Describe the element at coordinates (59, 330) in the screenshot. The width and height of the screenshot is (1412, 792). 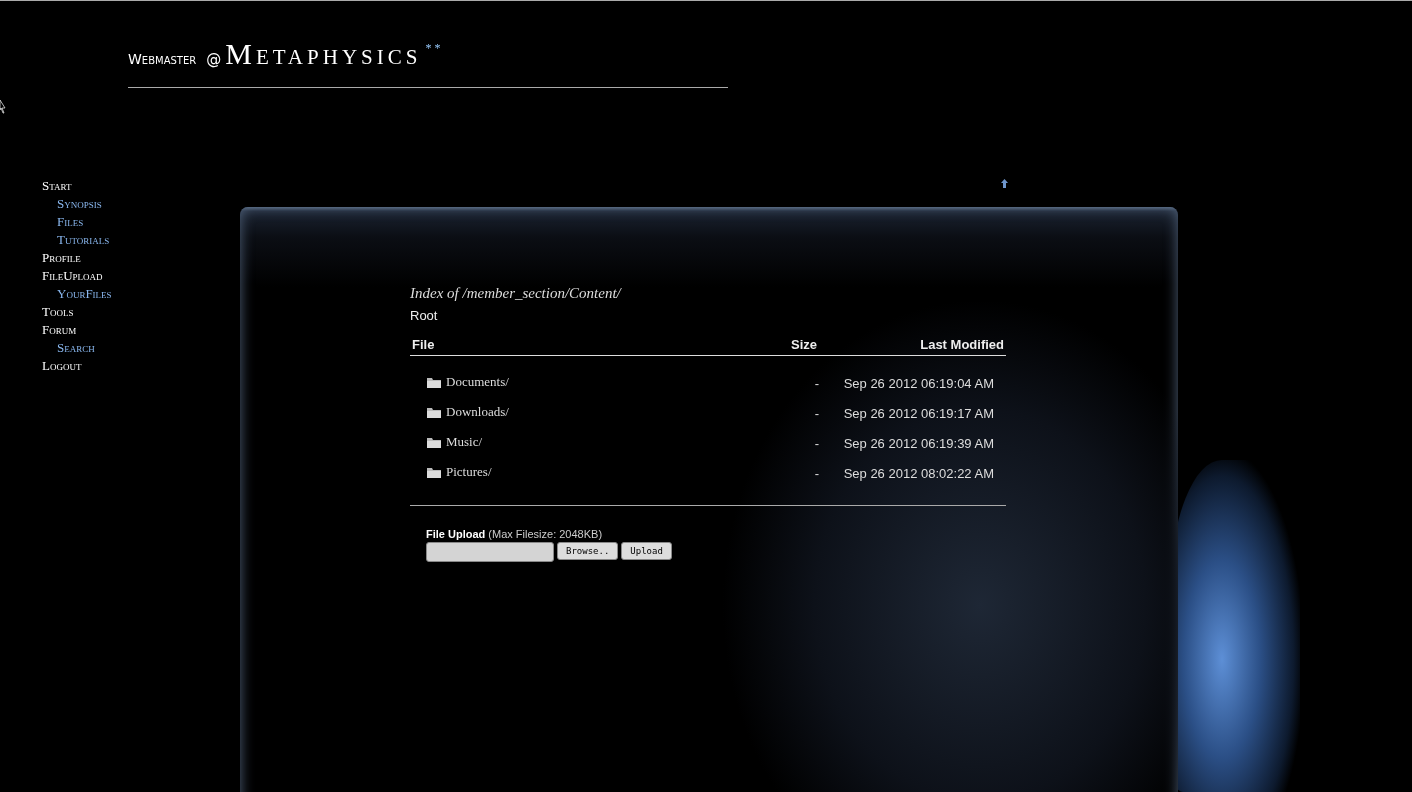
I see `nav-link: Forum` at that location.